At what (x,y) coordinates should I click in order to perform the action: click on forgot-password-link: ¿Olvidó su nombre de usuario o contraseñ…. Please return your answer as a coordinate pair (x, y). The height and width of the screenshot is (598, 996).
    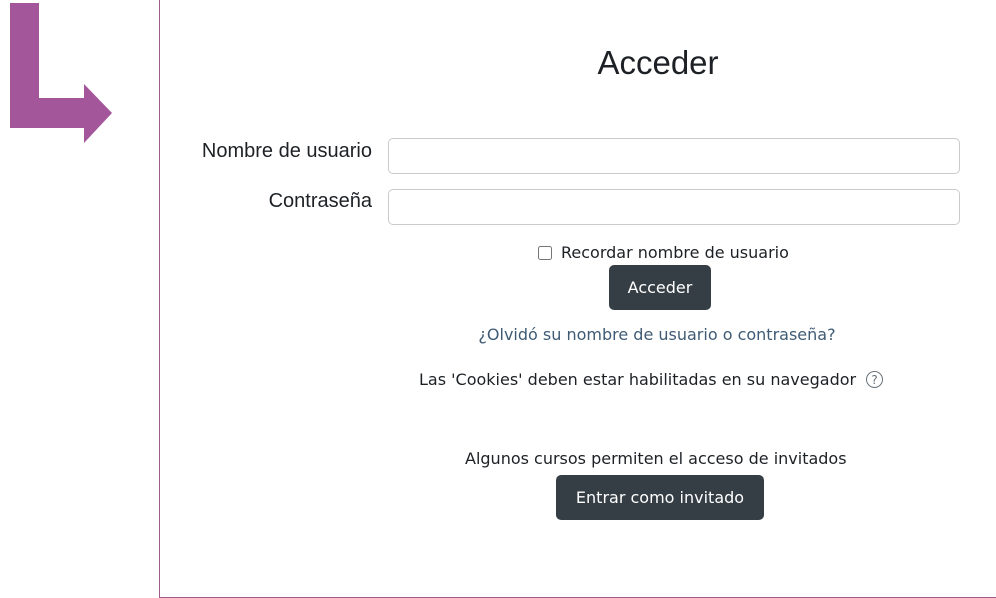
    Looking at the image, I should click on (498, 334).